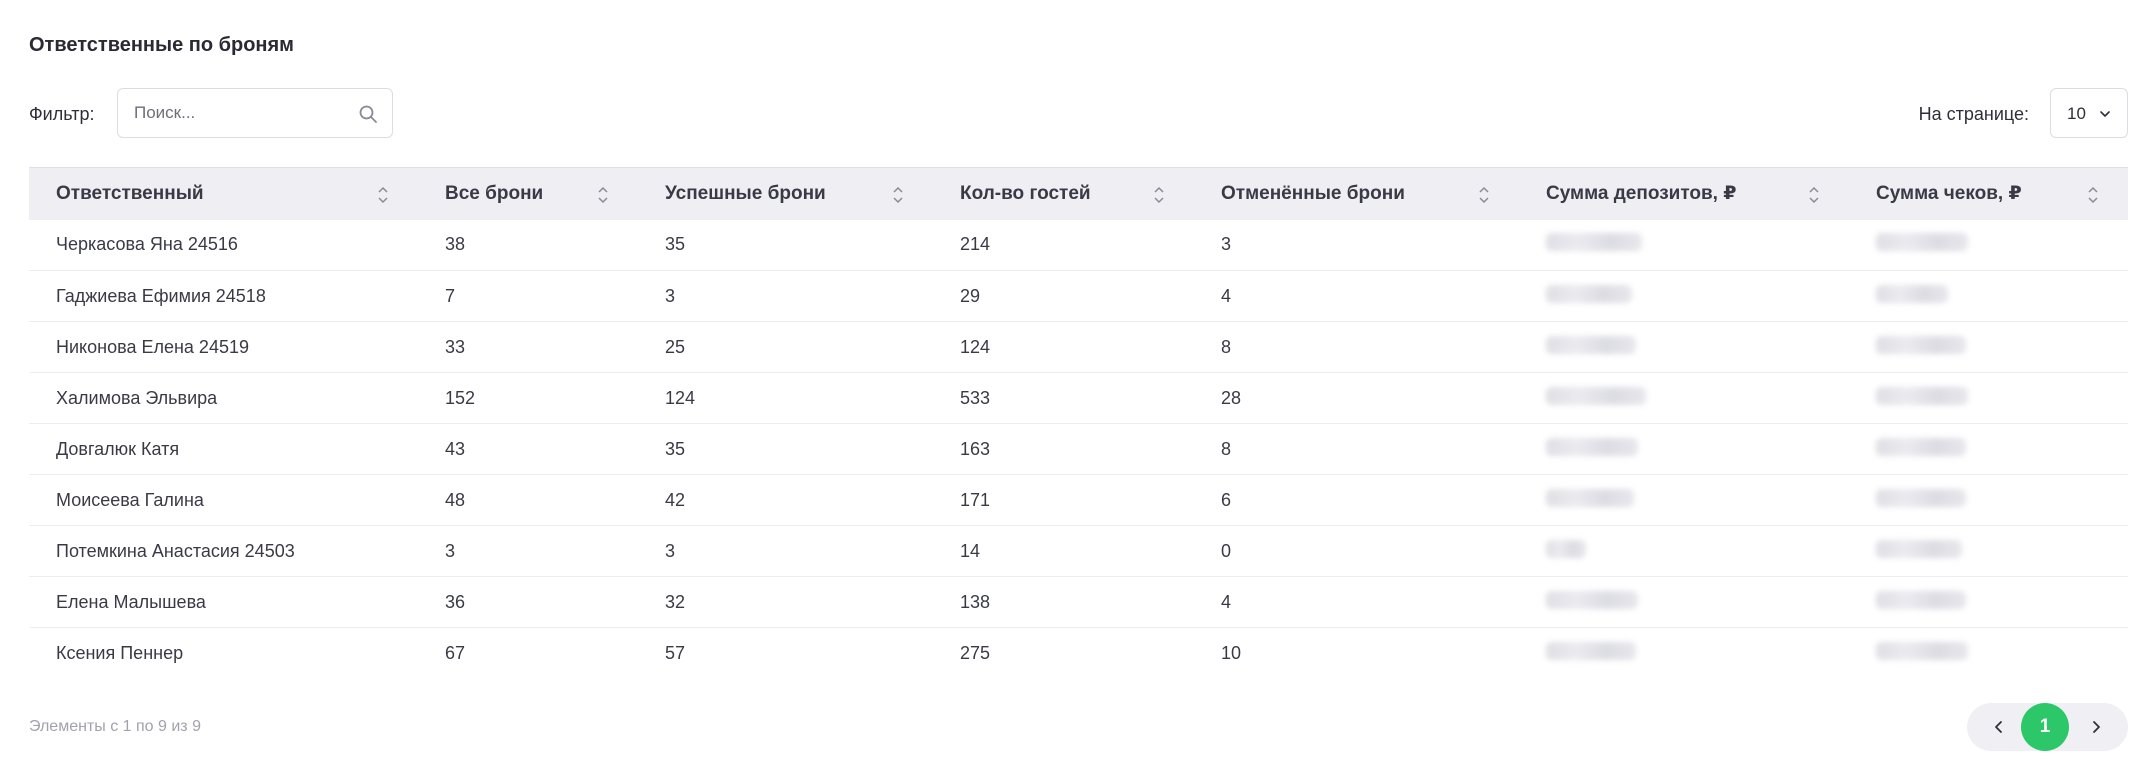 The width and height of the screenshot is (2152, 770). I want to click on cell-guests: 29, so click(1063, 296).